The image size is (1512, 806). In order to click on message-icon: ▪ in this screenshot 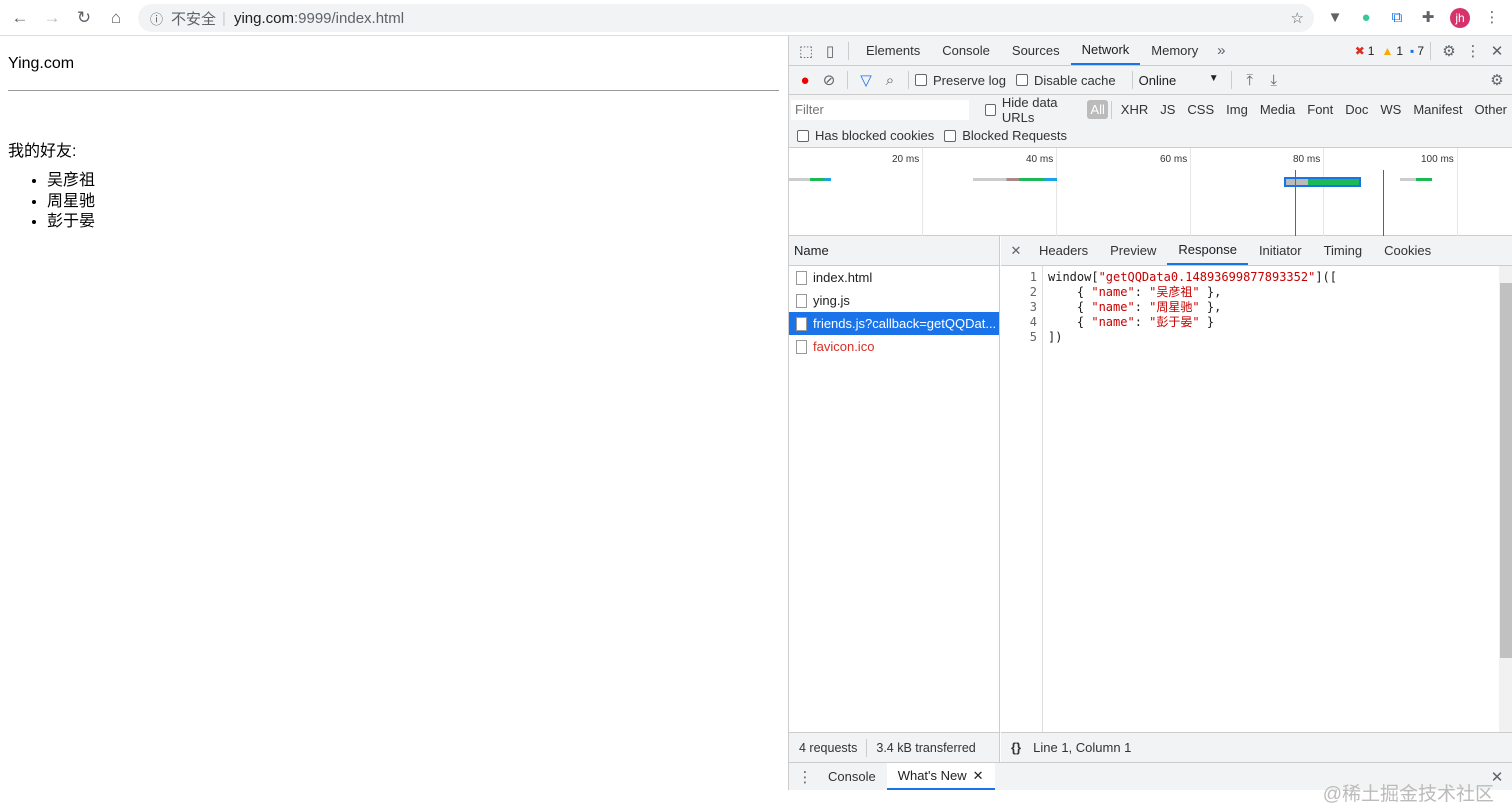, I will do `click(1412, 51)`.